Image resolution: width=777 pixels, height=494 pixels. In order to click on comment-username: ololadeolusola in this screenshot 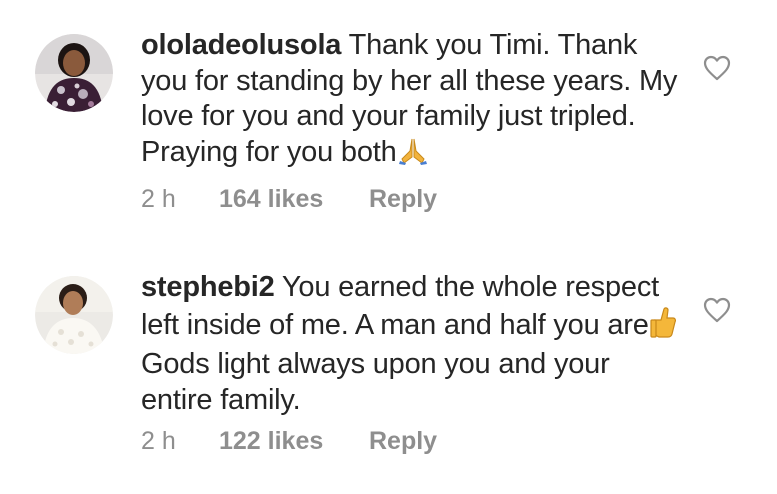, I will do `click(241, 45)`.